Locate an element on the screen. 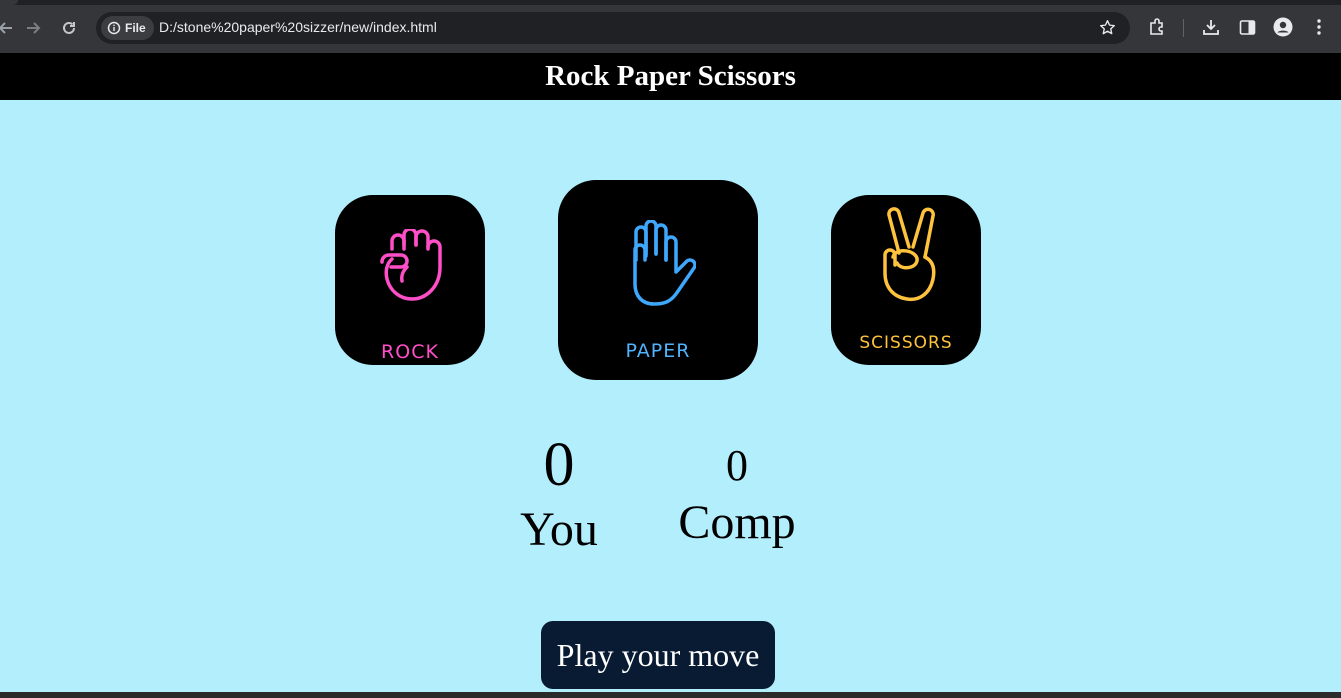  open-hand-icon is located at coordinates (664, 263).